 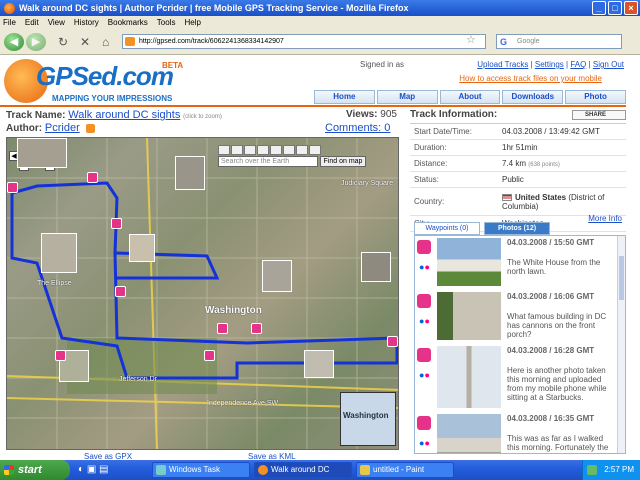 I want to click on clock: 2:57 PM, so click(x=619, y=469).